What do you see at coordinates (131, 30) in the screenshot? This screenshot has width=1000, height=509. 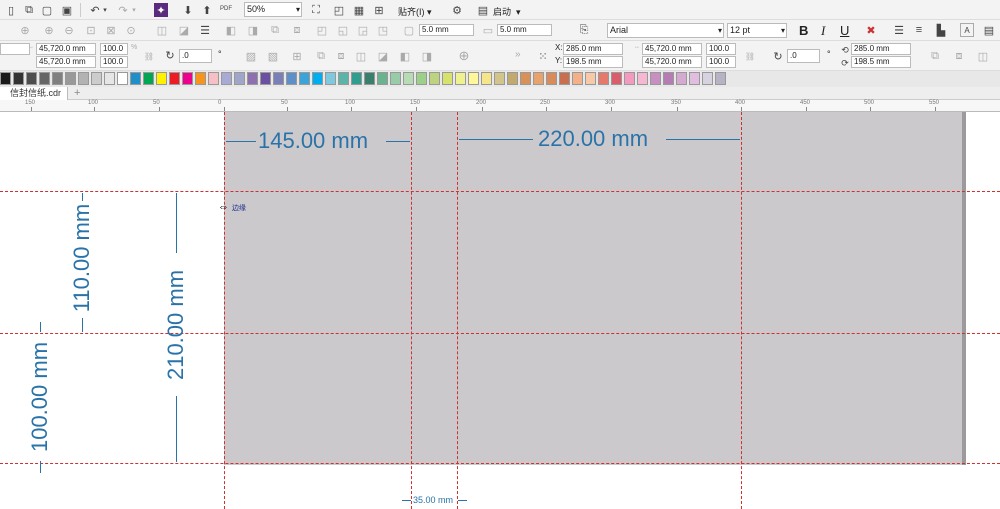 I see `zoom-page-icon: ⊙` at bounding box center [131, 30].